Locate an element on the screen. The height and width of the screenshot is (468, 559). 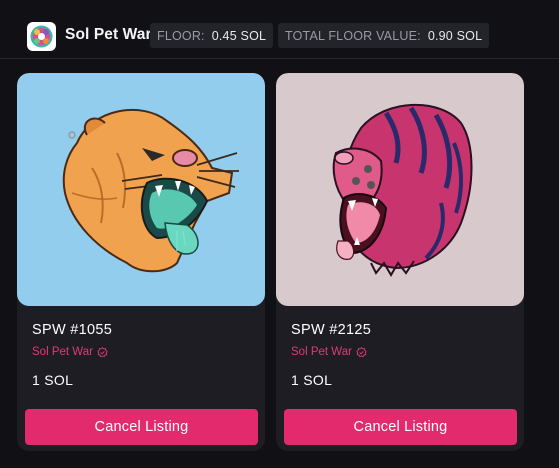
total-floor-label: TOTAL FLOOR VALUE: is located at coordinates (353, 35).